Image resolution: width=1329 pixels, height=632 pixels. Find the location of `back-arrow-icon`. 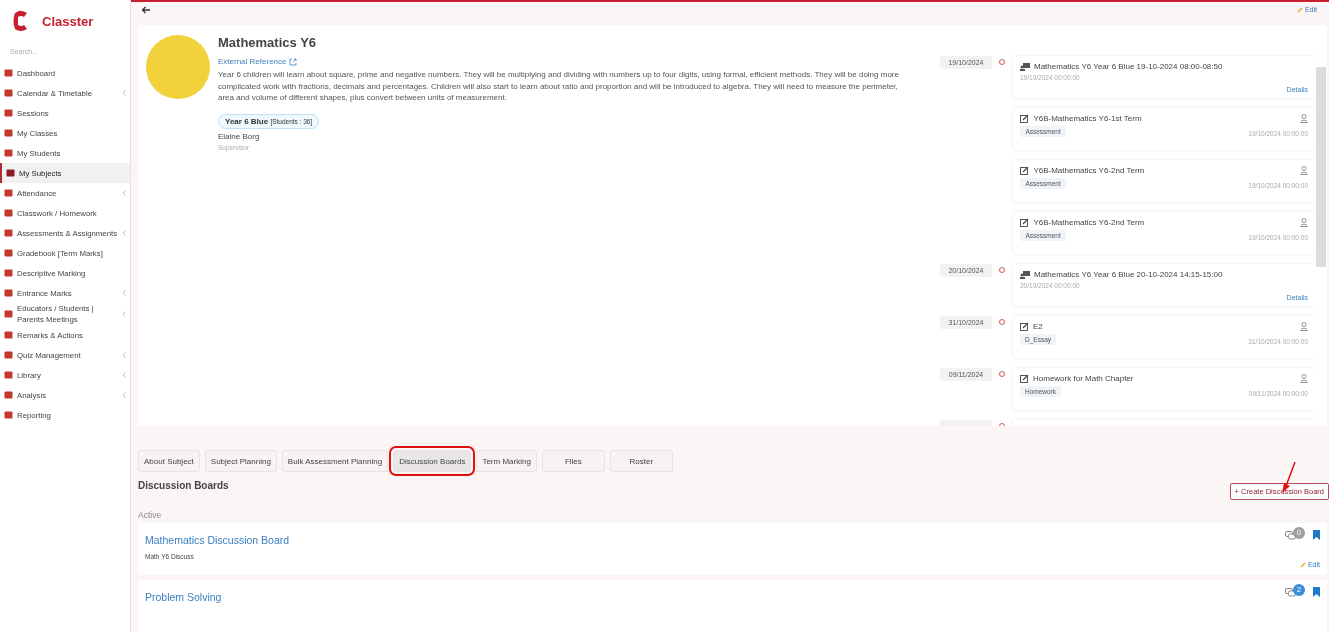

back-arrow-icon is located at coordinates (146, 9).